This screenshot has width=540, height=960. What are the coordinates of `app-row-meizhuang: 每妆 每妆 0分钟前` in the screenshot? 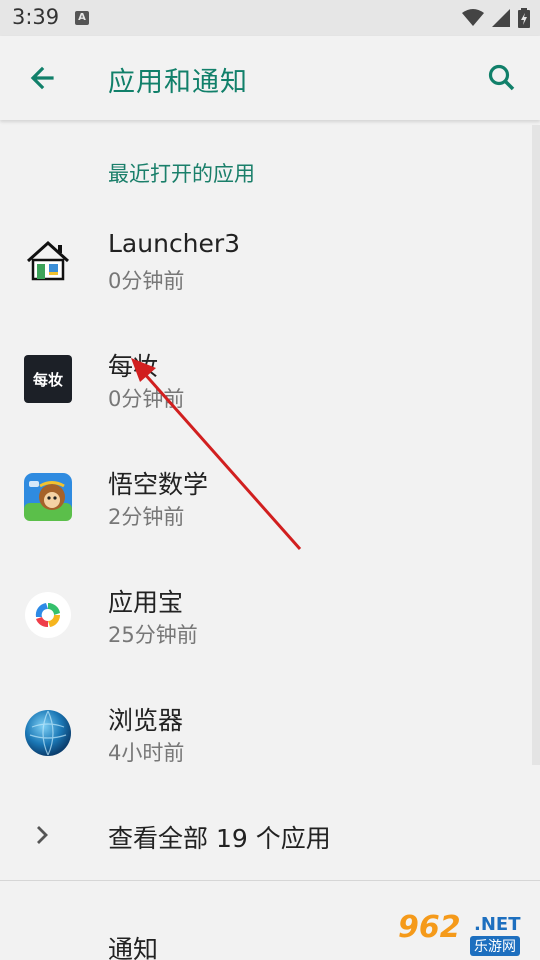 It's located at (270, 380).